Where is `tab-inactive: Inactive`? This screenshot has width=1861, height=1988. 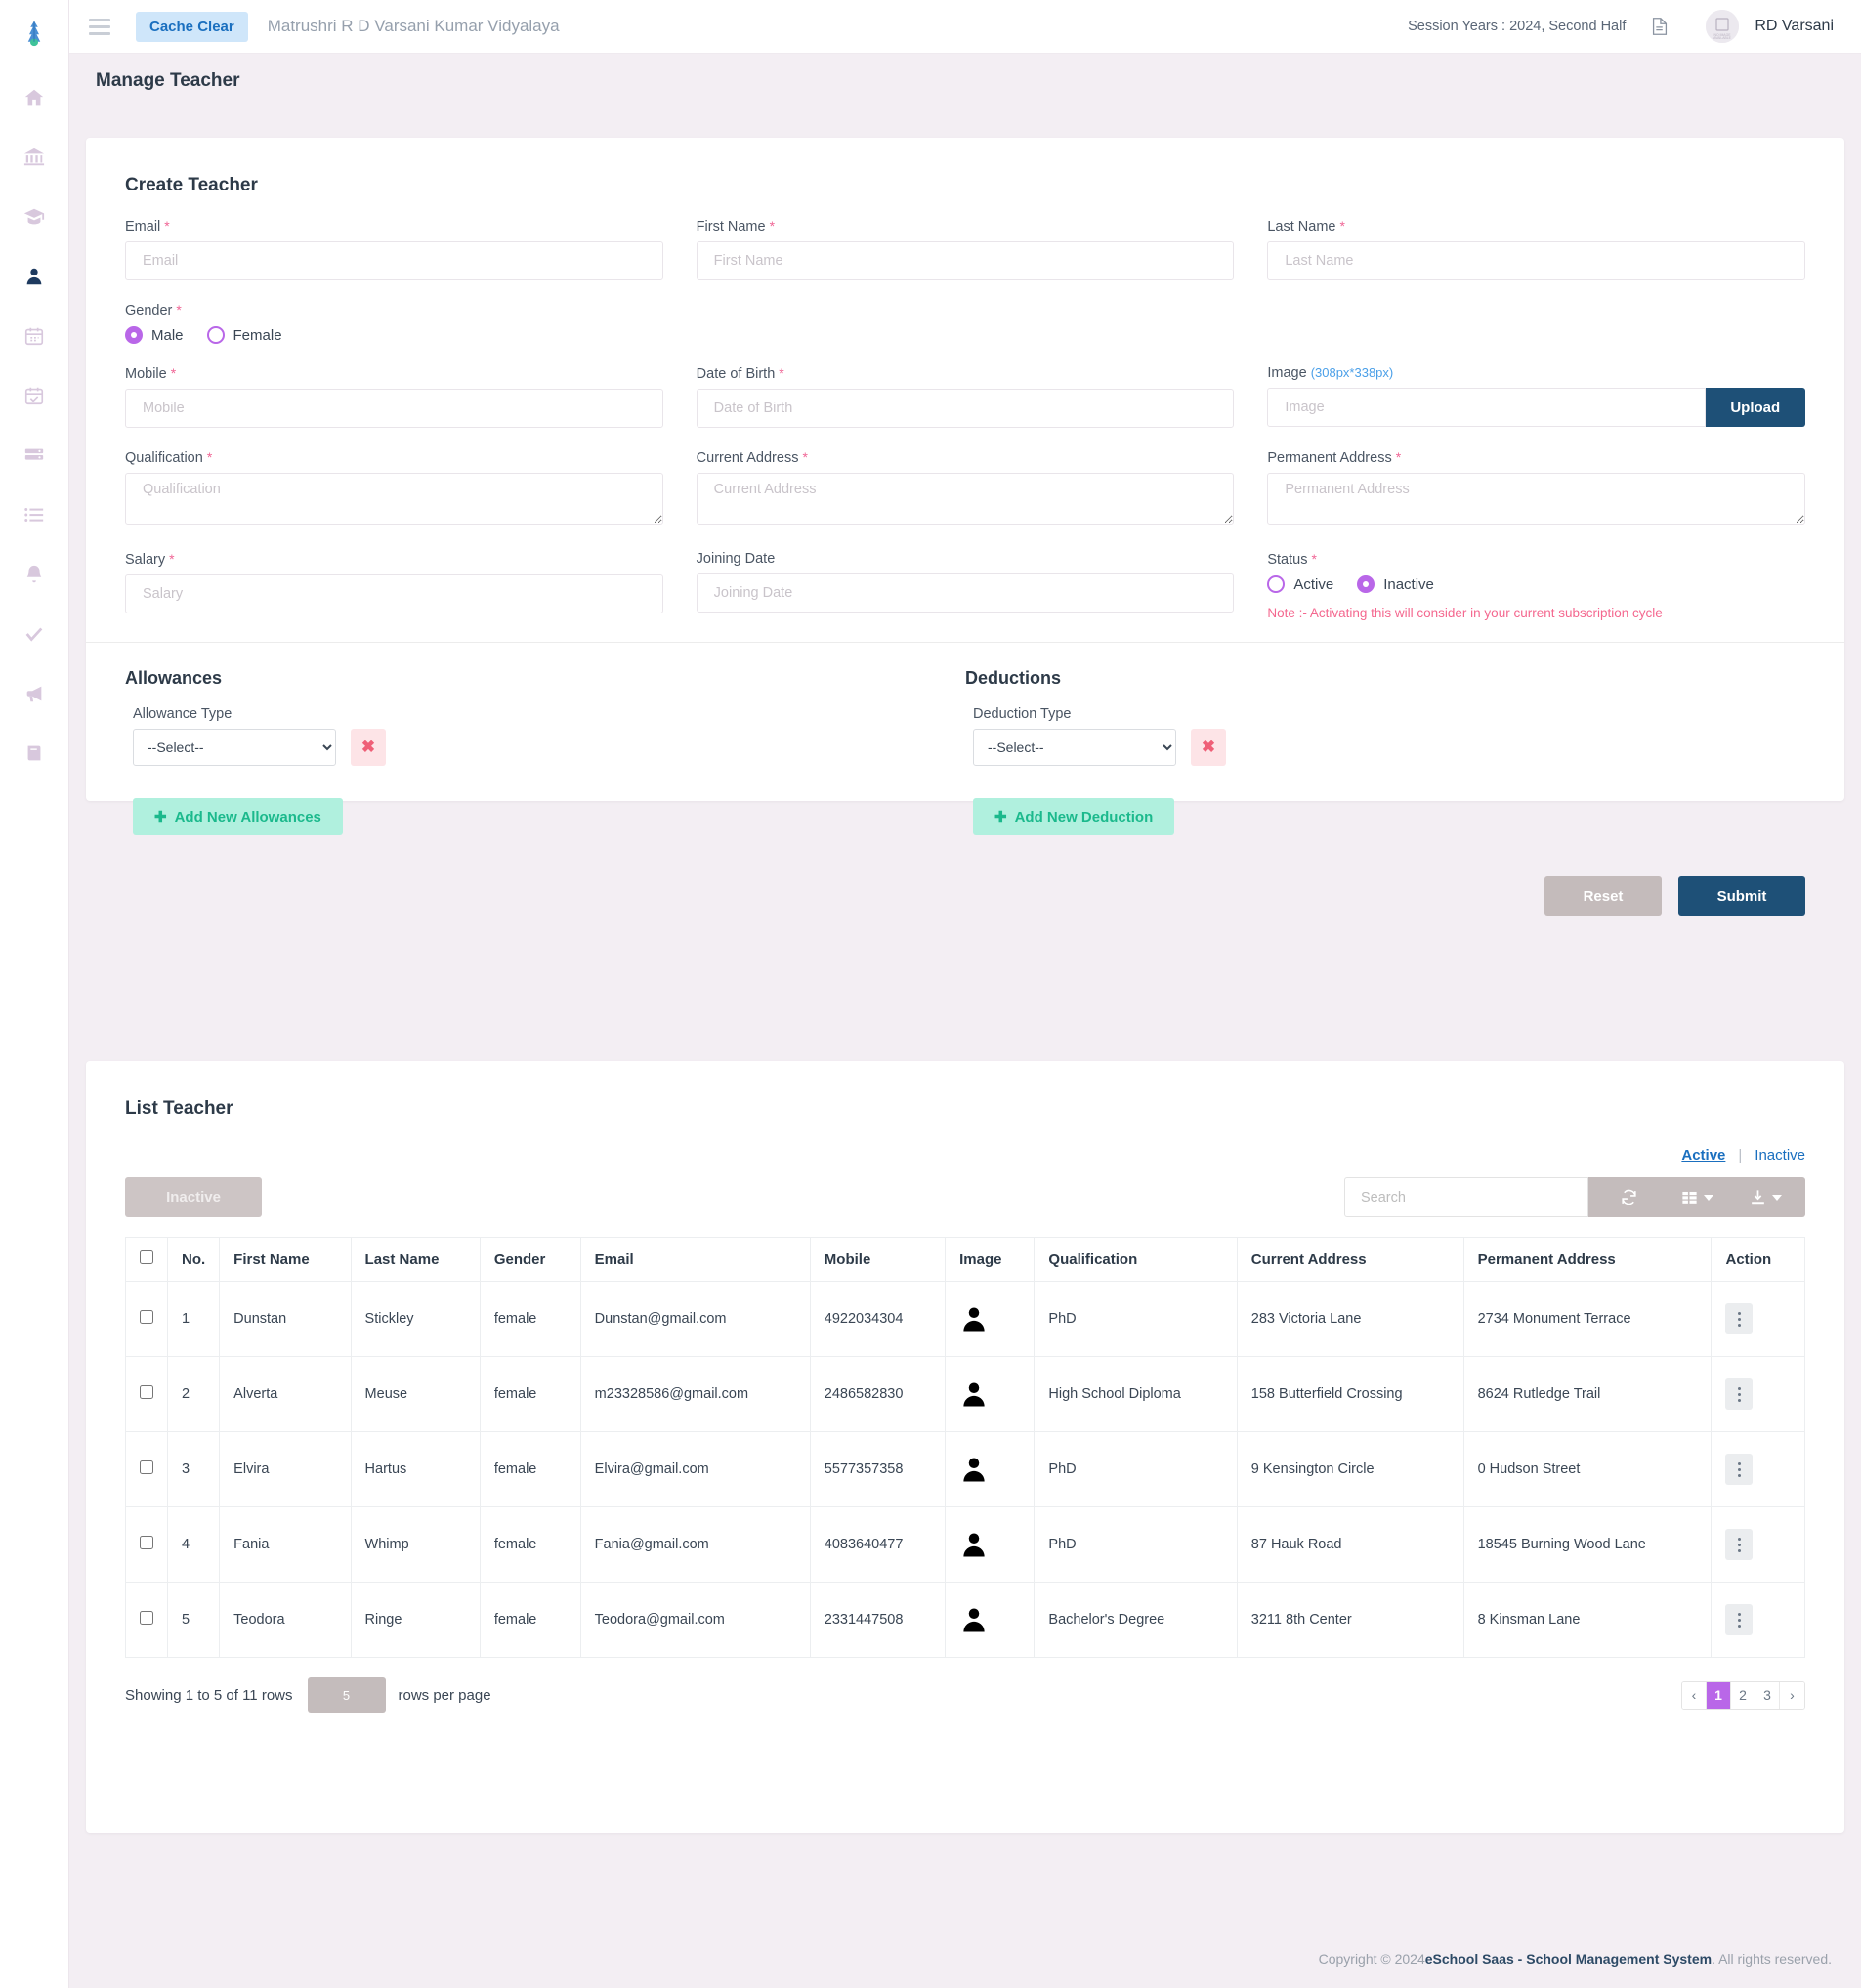 tab-inactive: Inactive is located at coordinates (1780, 1155).